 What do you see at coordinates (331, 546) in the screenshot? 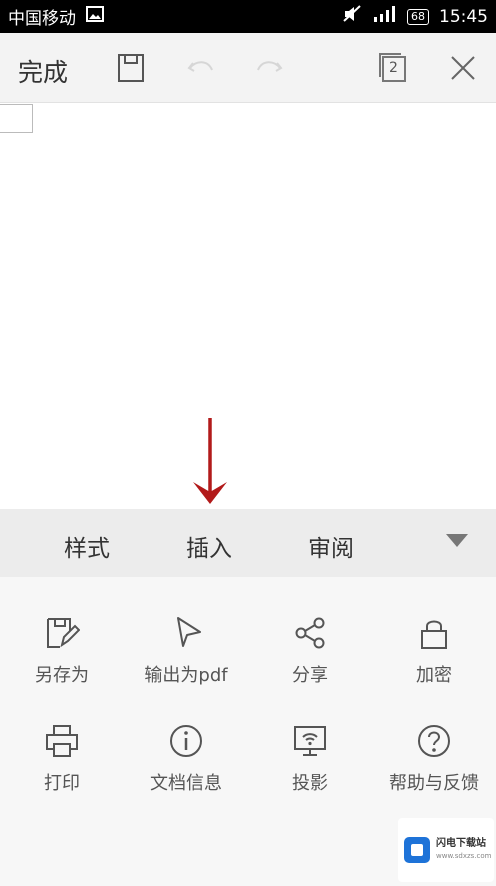
I see `tab-review: 审阅` at bounding box center [331, 546].